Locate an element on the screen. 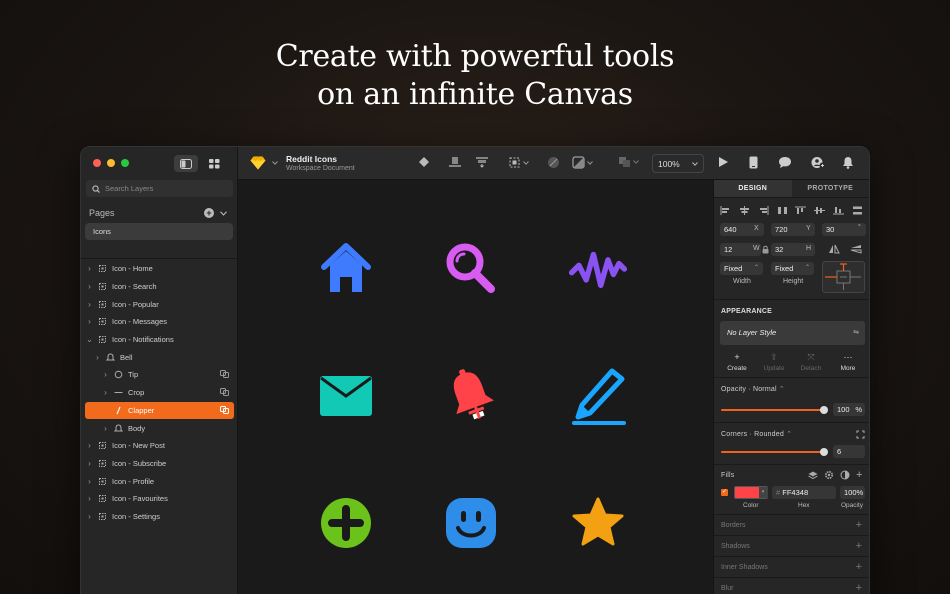  update-style-button: ⇪ Update is located at coordinates (774, 362).